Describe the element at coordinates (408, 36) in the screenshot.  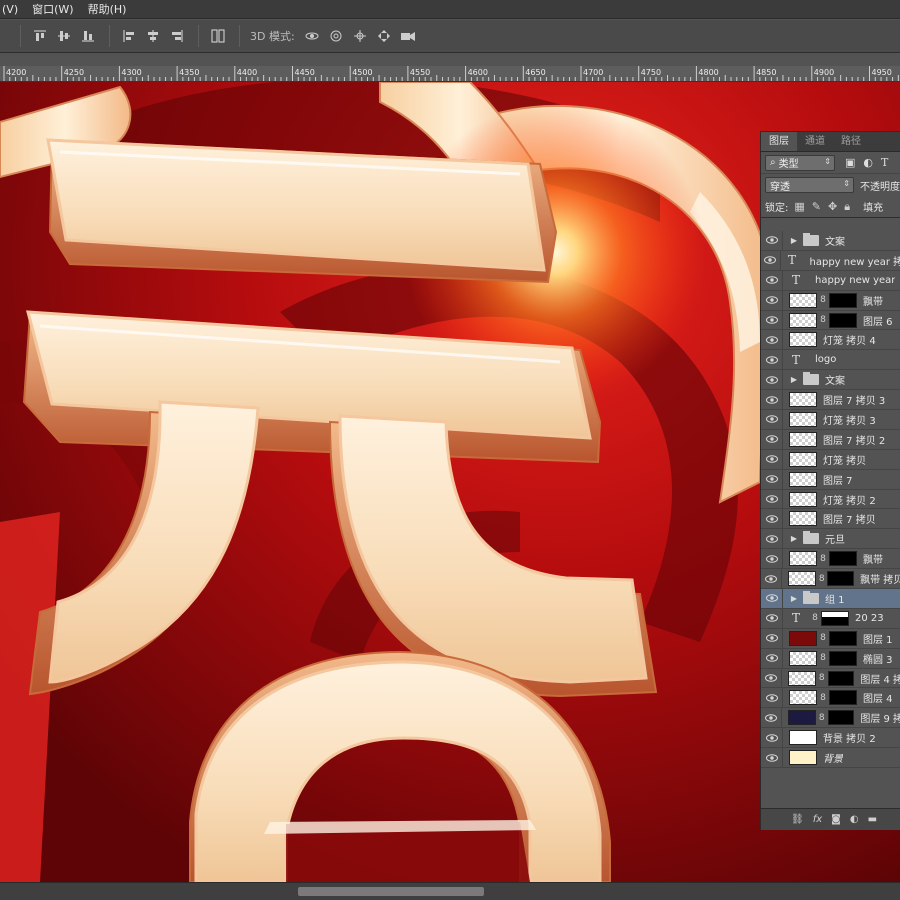
I see `3d-camera-icon` at that location.